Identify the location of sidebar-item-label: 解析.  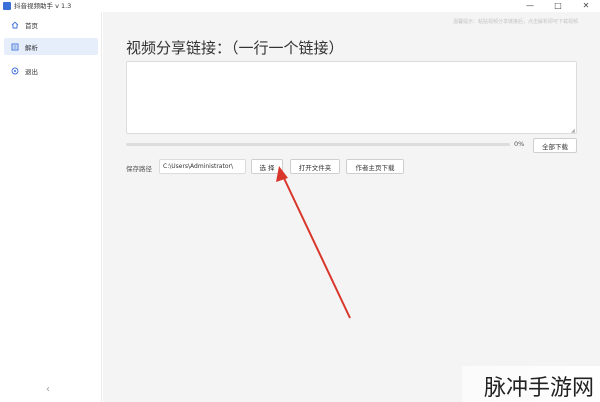
(31, 47).